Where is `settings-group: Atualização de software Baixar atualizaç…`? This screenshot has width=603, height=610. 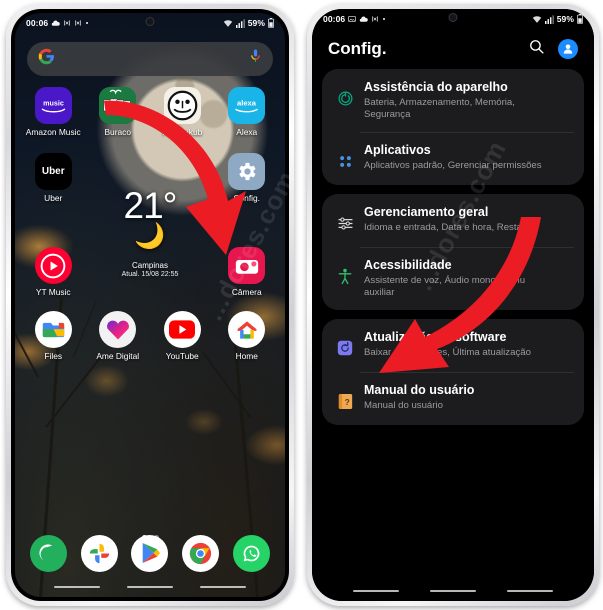 settings-group: Atualização de software Baixar atualizaç… is located at coordinates (453, 372).